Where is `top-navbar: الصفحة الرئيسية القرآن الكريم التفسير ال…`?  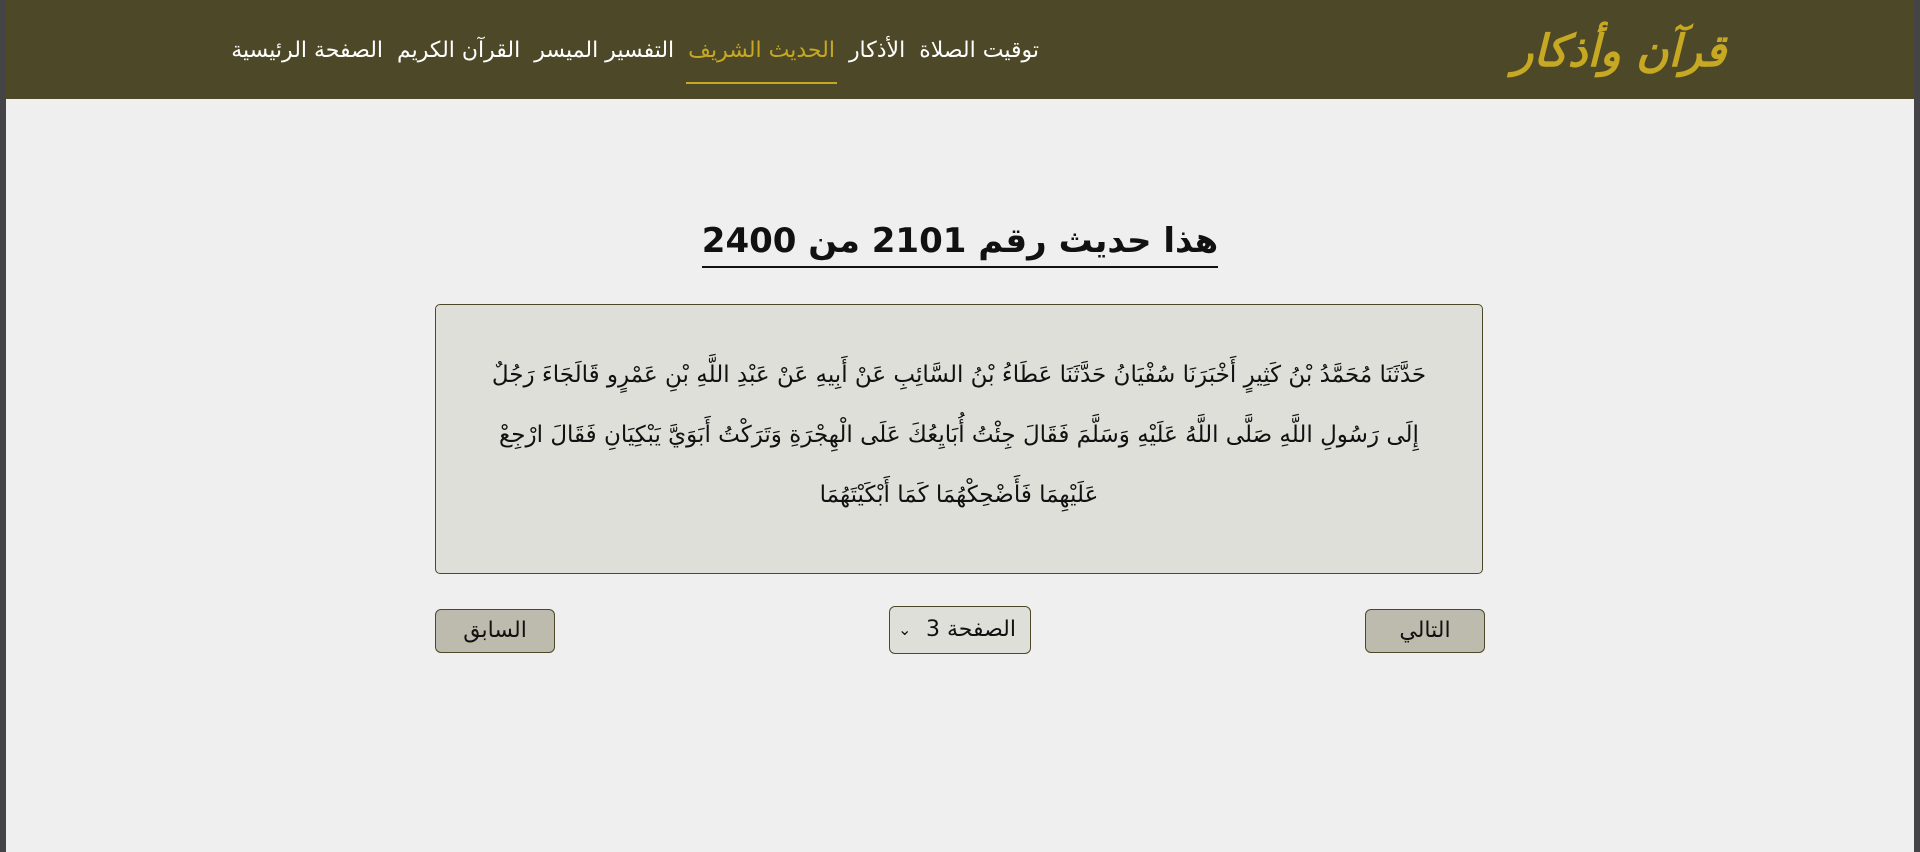
top-navbar: الصفحة الرئيسية القرآن الكريم التفسير ال… is located at coordinates (960, 49).